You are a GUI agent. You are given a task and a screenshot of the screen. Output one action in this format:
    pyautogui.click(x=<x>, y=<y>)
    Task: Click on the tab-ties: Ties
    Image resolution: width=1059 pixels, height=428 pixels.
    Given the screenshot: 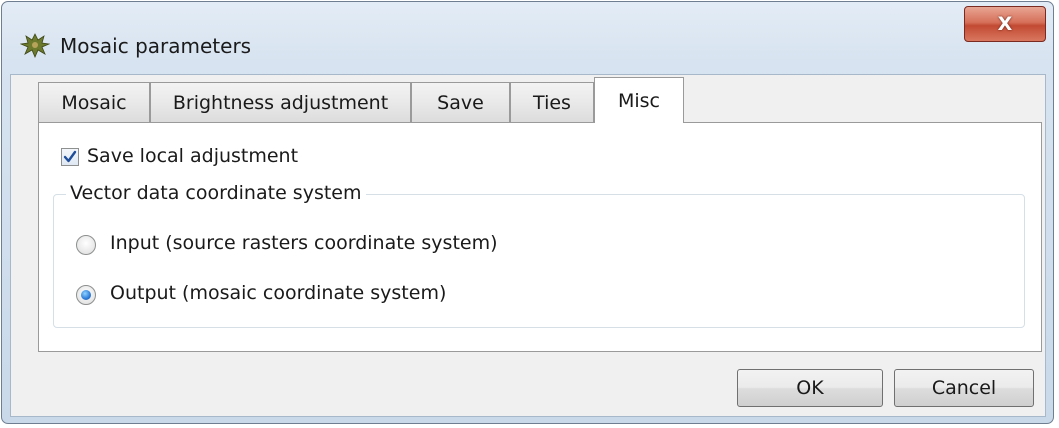 What is the action you would take?
    pyautogui.click(x=552, y=102)
    